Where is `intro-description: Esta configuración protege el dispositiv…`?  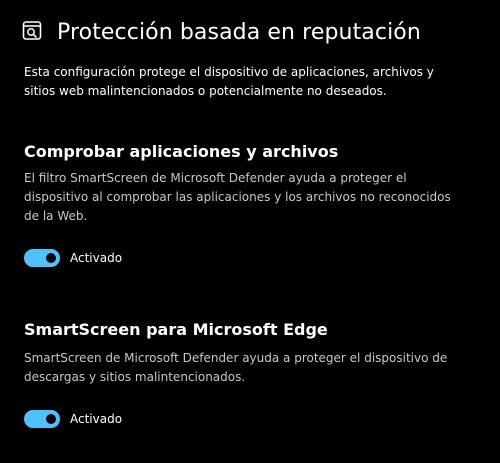 intro-description: Esta configuración protege el dispositiv… is located at coordinates (229, 81).